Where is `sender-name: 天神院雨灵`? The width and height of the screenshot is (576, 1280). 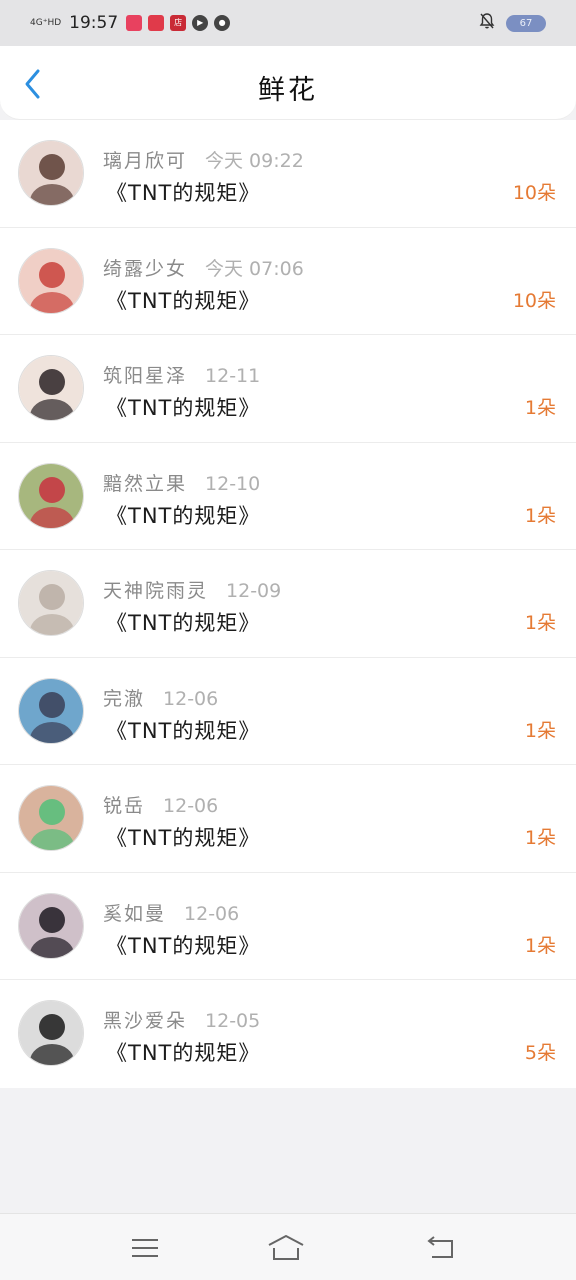 sender-name: 天神院雨灵 is located at coordinates (155, 591).